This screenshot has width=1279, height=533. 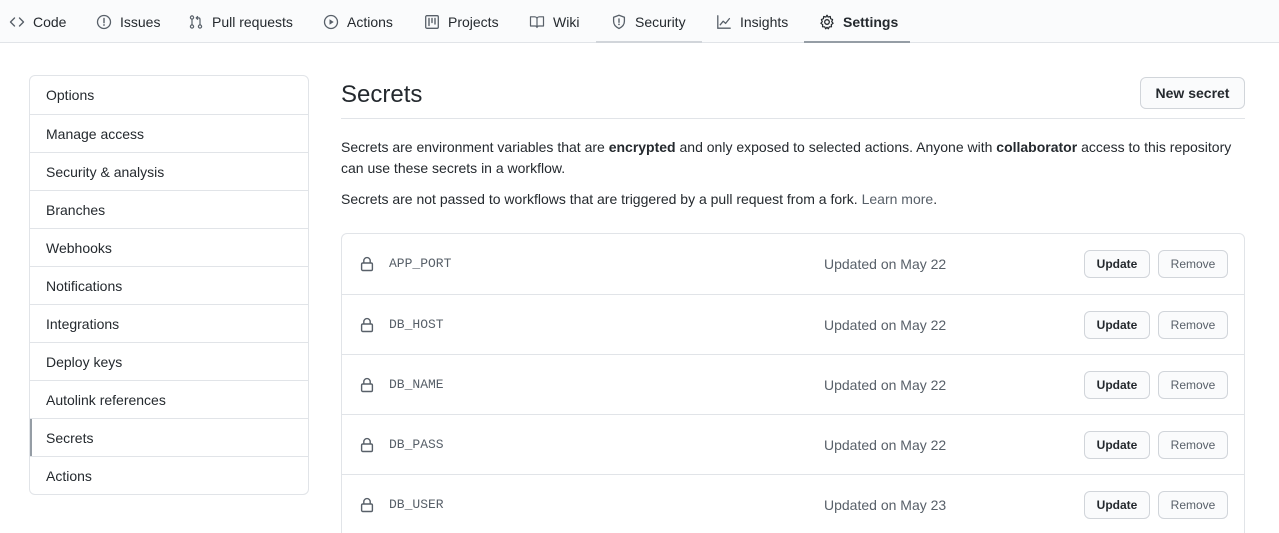 I want to click on secret-name: APP_PORT, so click(x=420, y=263).